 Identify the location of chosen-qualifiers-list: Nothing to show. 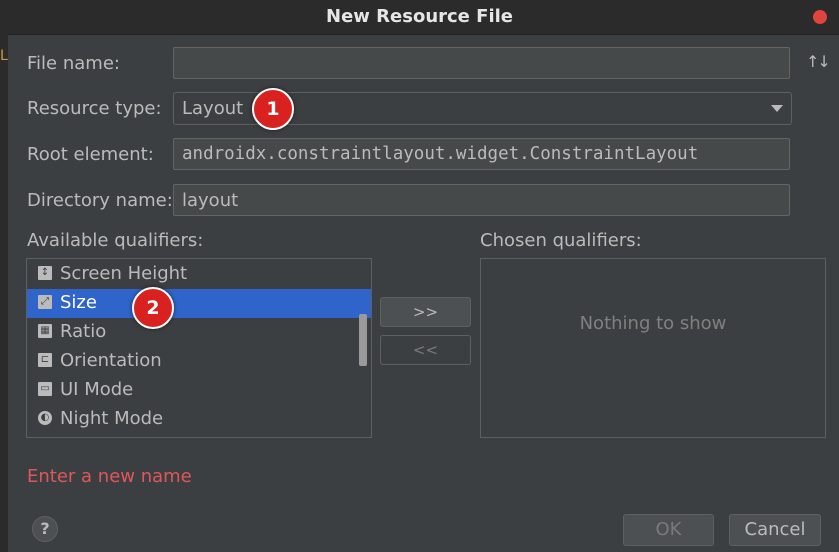
(653, 348).